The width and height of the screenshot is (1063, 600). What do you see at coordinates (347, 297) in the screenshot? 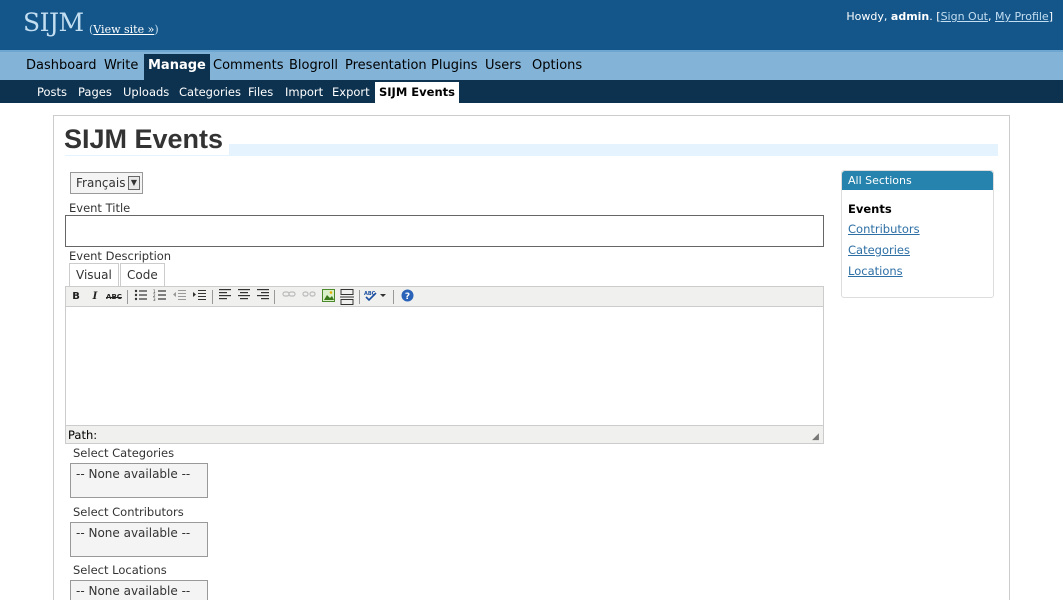
I see `more-break-icon` at bounding box center [347, 297].